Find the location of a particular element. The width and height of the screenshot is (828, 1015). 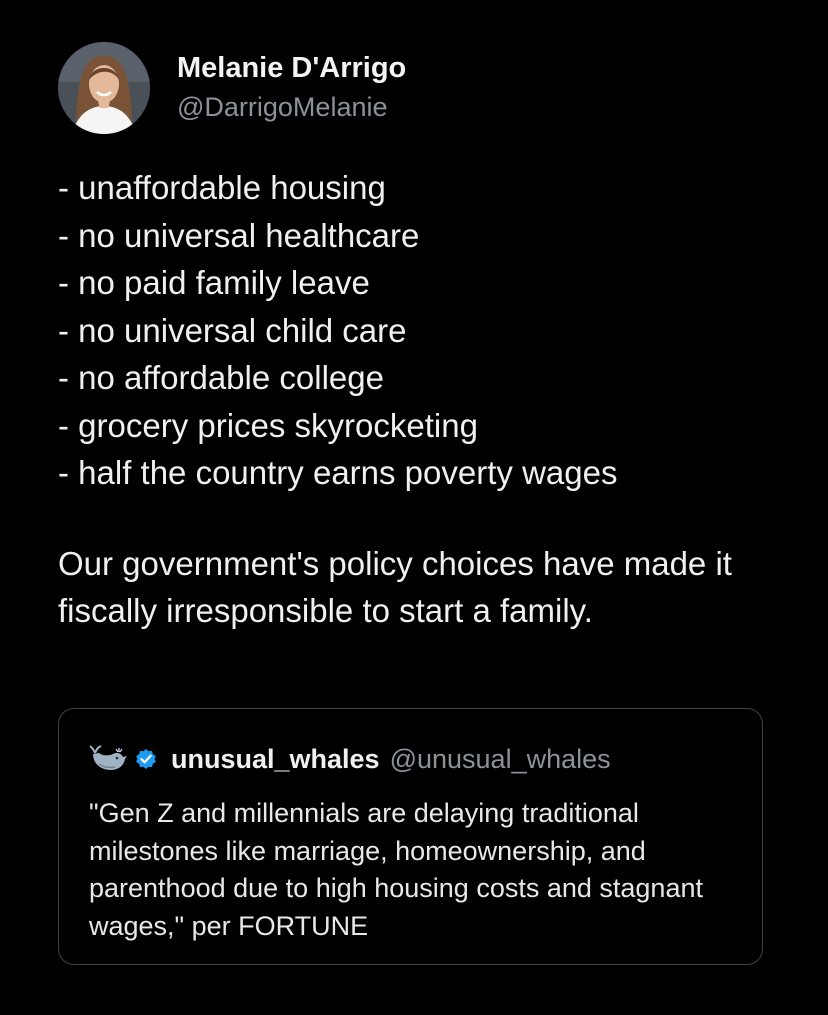

list-item: - no universal healthcare is located at coordinates (239, 235).